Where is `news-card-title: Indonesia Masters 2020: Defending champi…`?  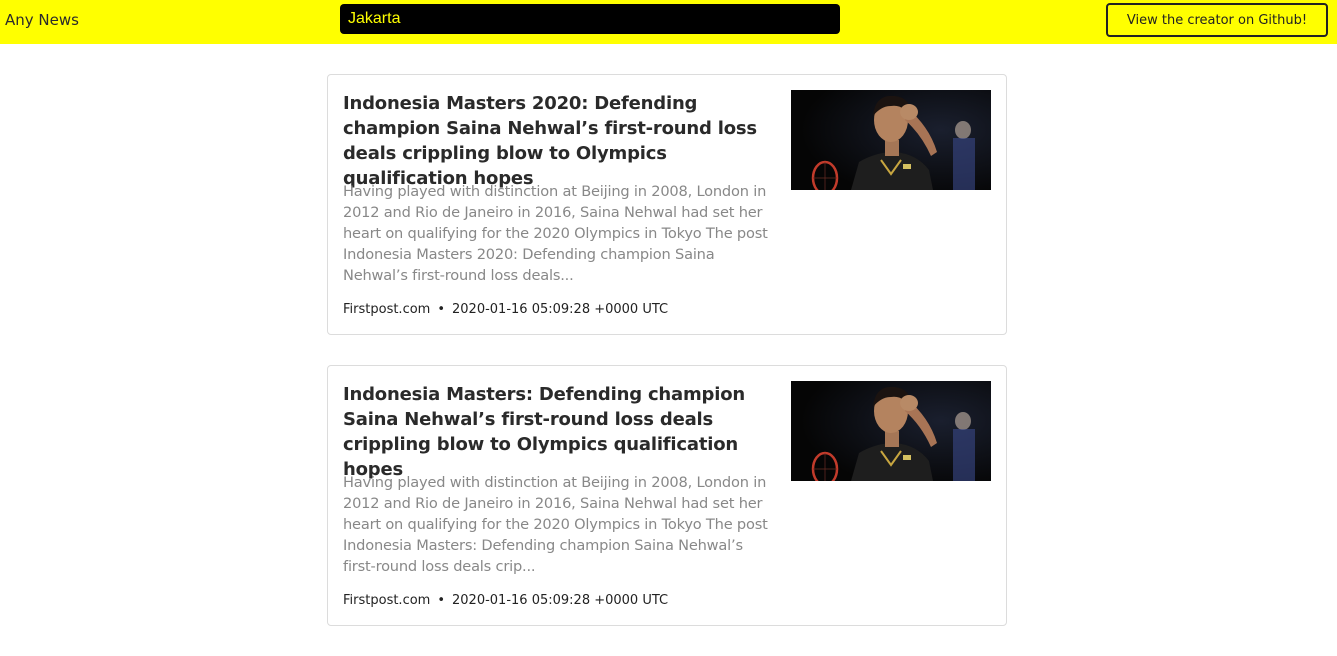
news-card-title: Indonesia Masters 2020: Defending champi… is located at coordinates (559, 141).